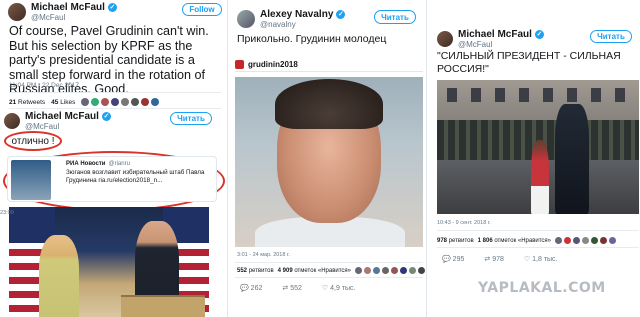 This screenshot has width=640, height=317. I want to click on reply-button: 💬 295, so click(453, 259).